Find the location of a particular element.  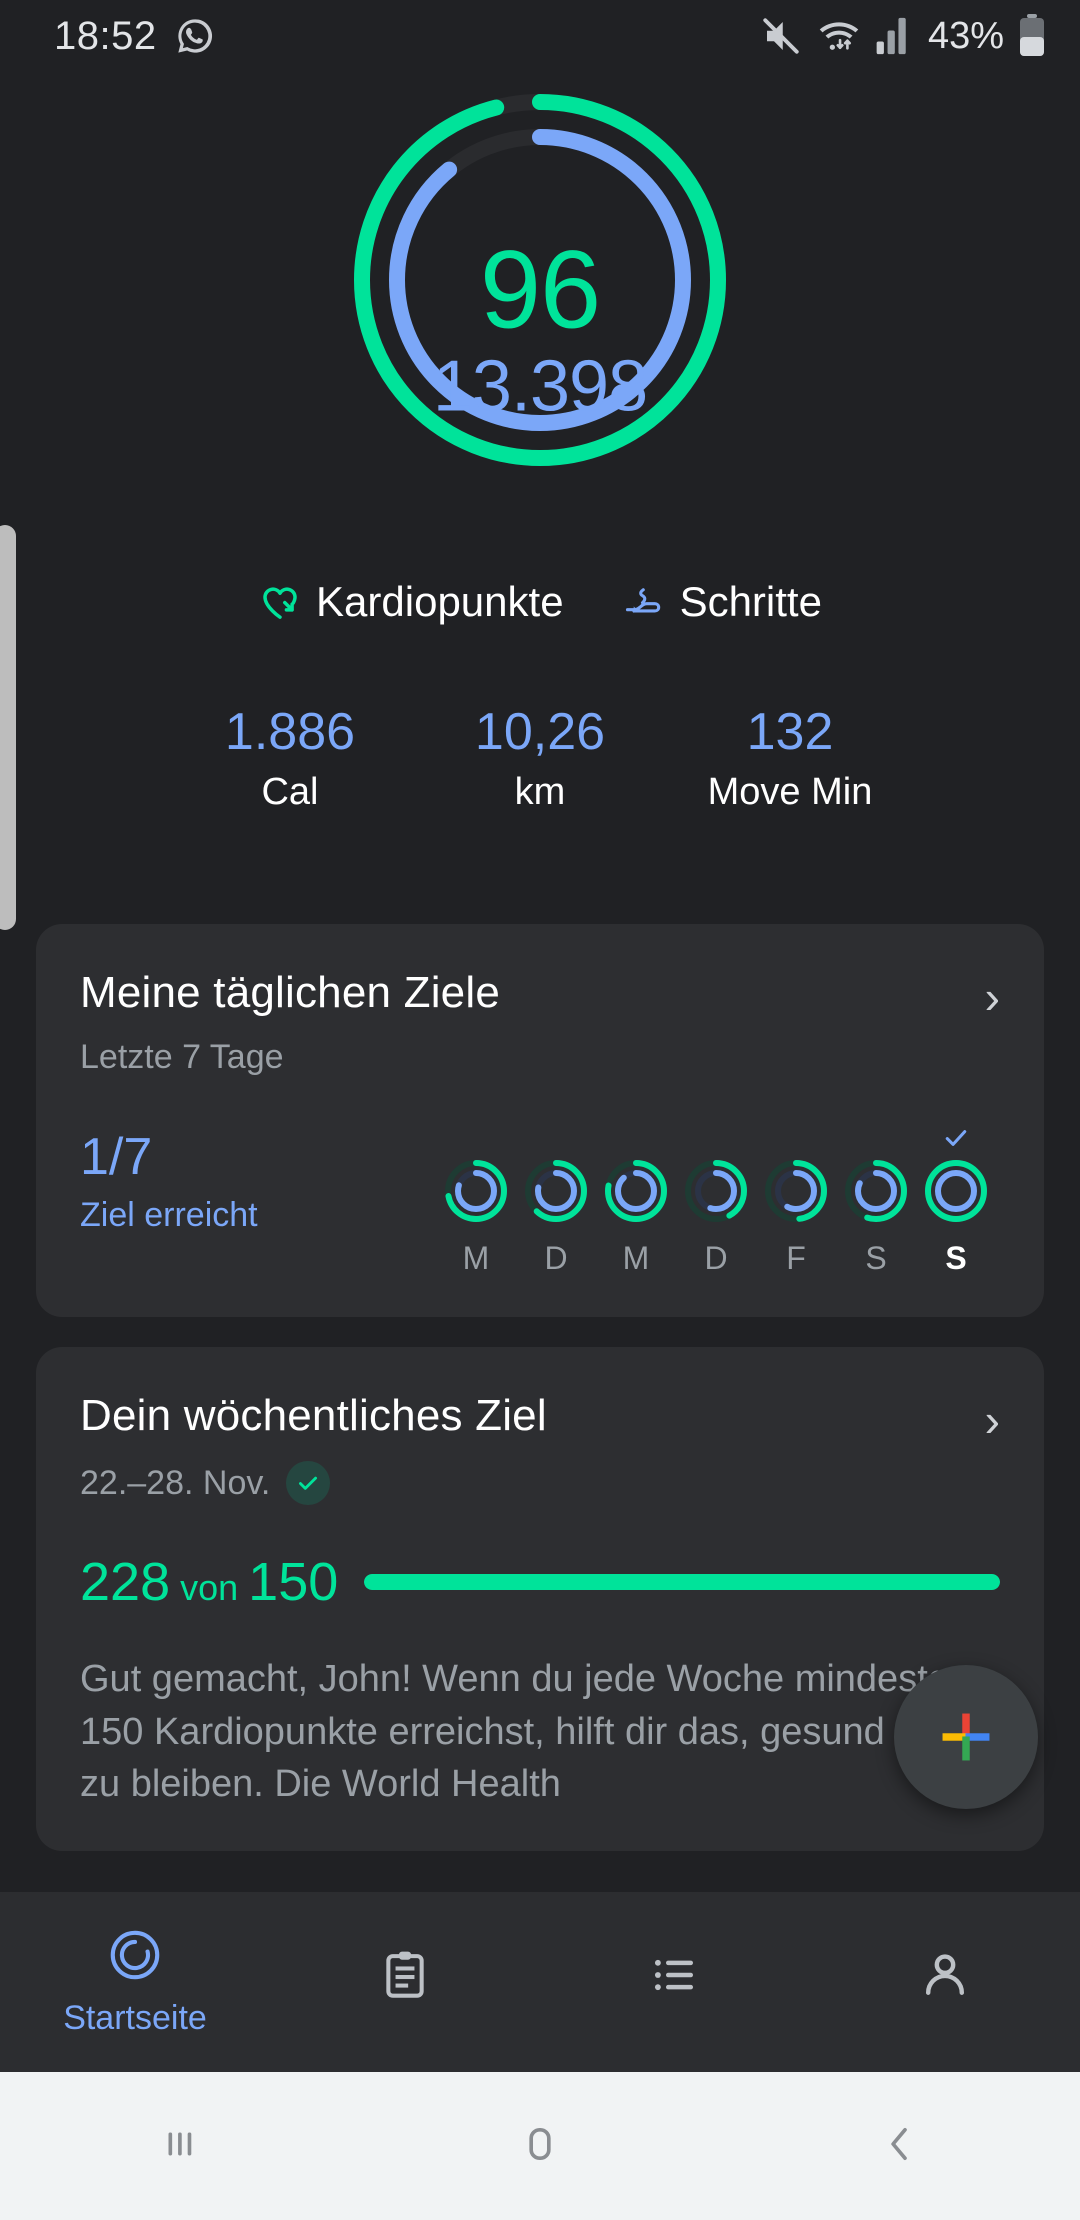

weekday-ring-5: S is located at coordinates (876, 1199).